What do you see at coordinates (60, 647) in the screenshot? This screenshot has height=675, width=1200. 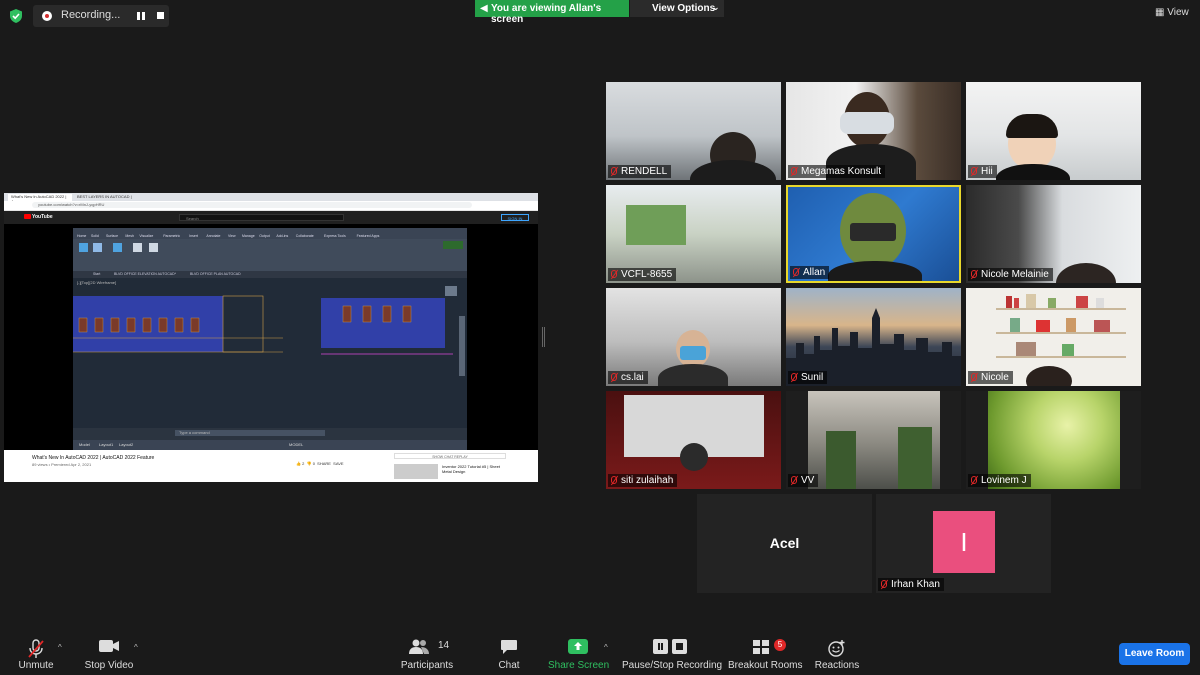 I see `audio-options-caret: ^` at bounding box center [60, 647].